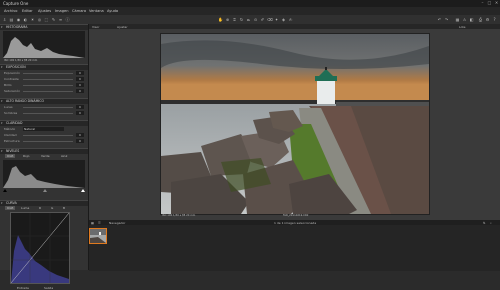  I want to click on process-icon: ⚙, so click(487, 19).